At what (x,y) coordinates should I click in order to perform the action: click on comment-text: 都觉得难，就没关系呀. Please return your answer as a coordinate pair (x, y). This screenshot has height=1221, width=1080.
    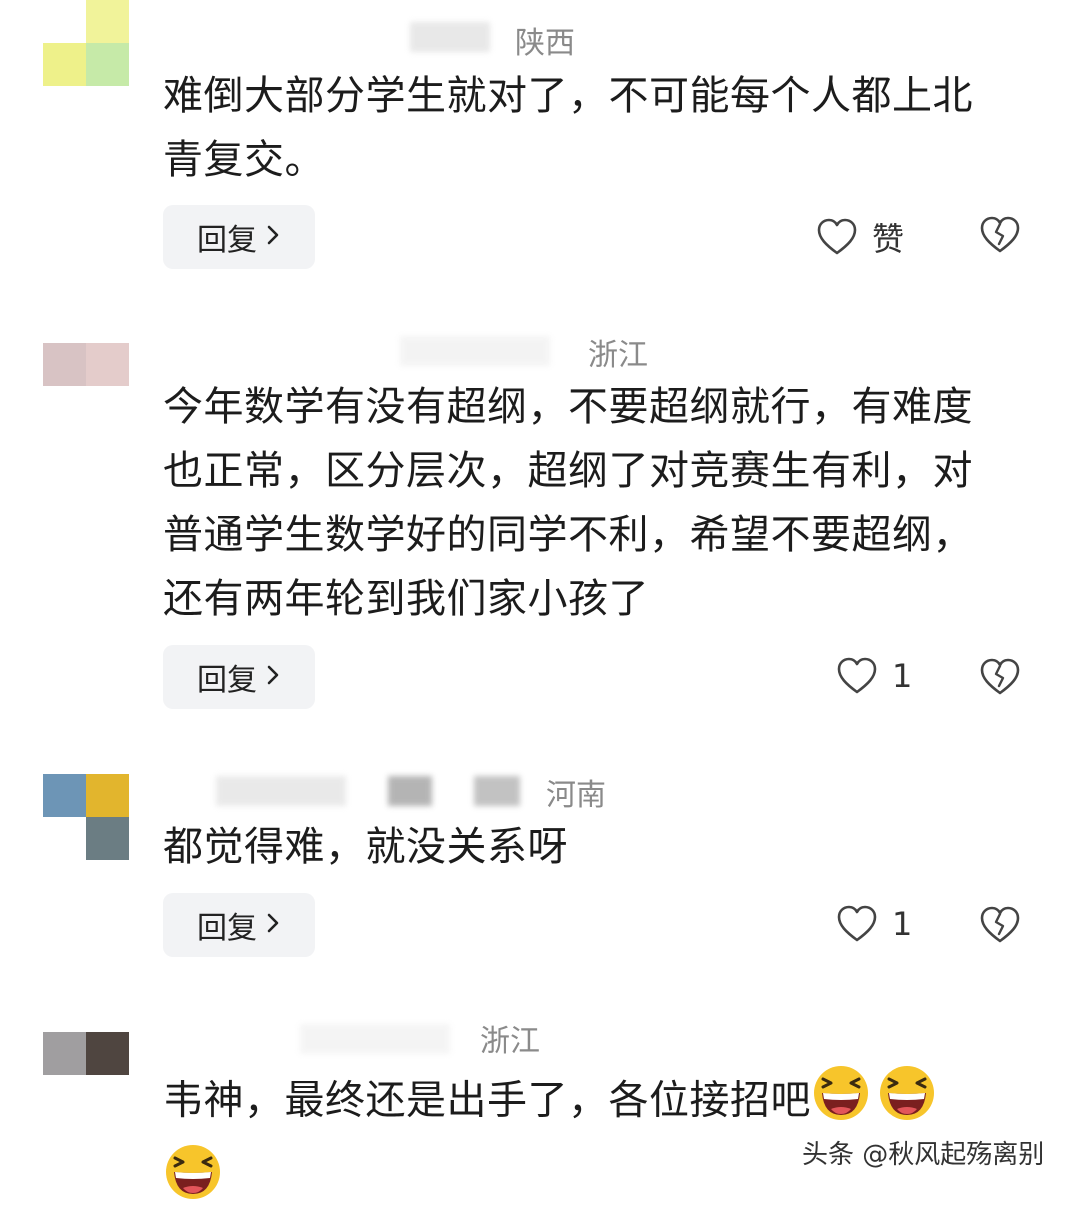
    Looking at the image, I should click on (365, 847).